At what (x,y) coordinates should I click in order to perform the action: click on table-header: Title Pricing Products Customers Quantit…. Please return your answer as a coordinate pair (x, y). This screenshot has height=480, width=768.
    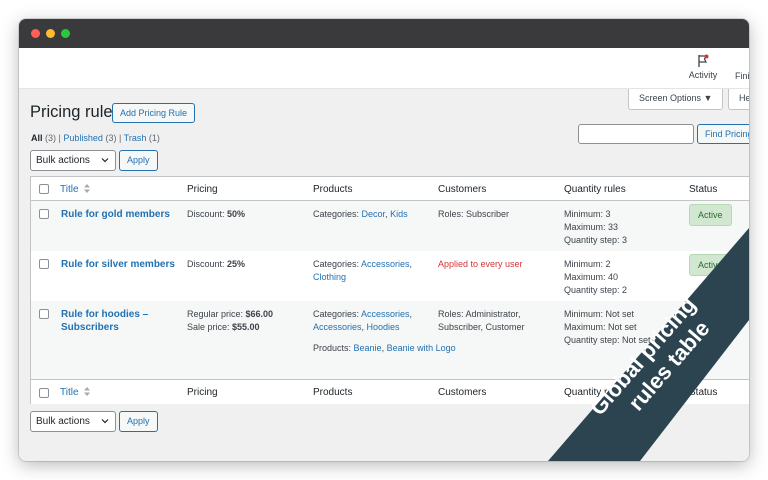
    Looking at the image, I should click on (390, 189).